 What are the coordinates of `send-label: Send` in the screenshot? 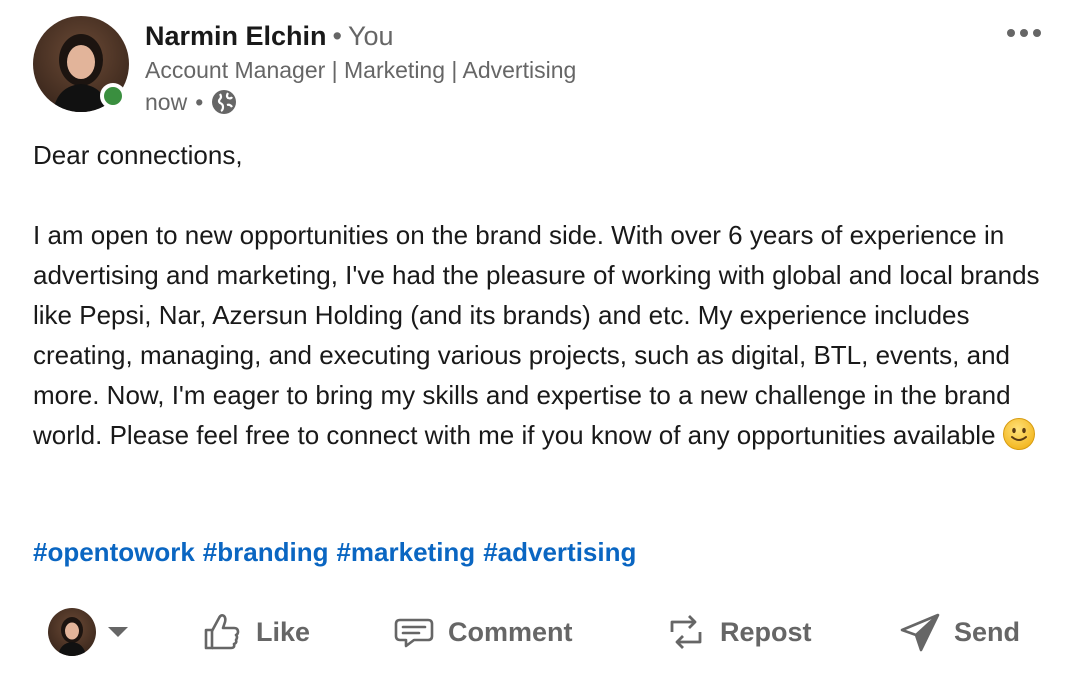 It's located at (987, 631).